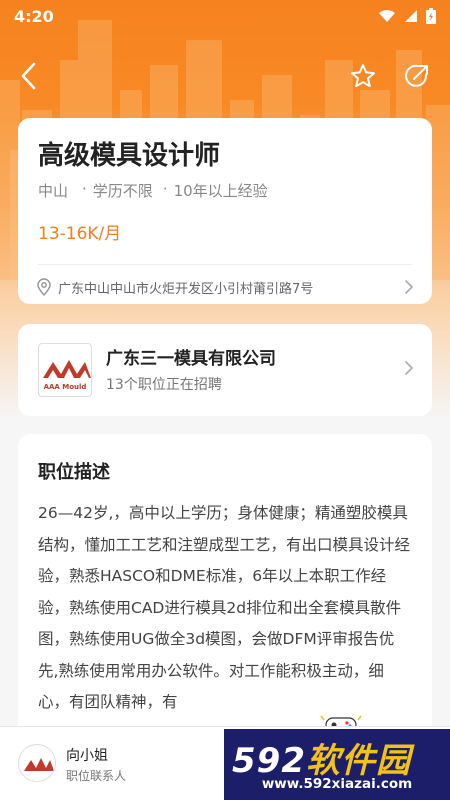 This screenshot has width=450, height=800. Describe the element at coordinates (129, 156) in the screenshot. I see `job-title: 高级模具设计师` at that location.